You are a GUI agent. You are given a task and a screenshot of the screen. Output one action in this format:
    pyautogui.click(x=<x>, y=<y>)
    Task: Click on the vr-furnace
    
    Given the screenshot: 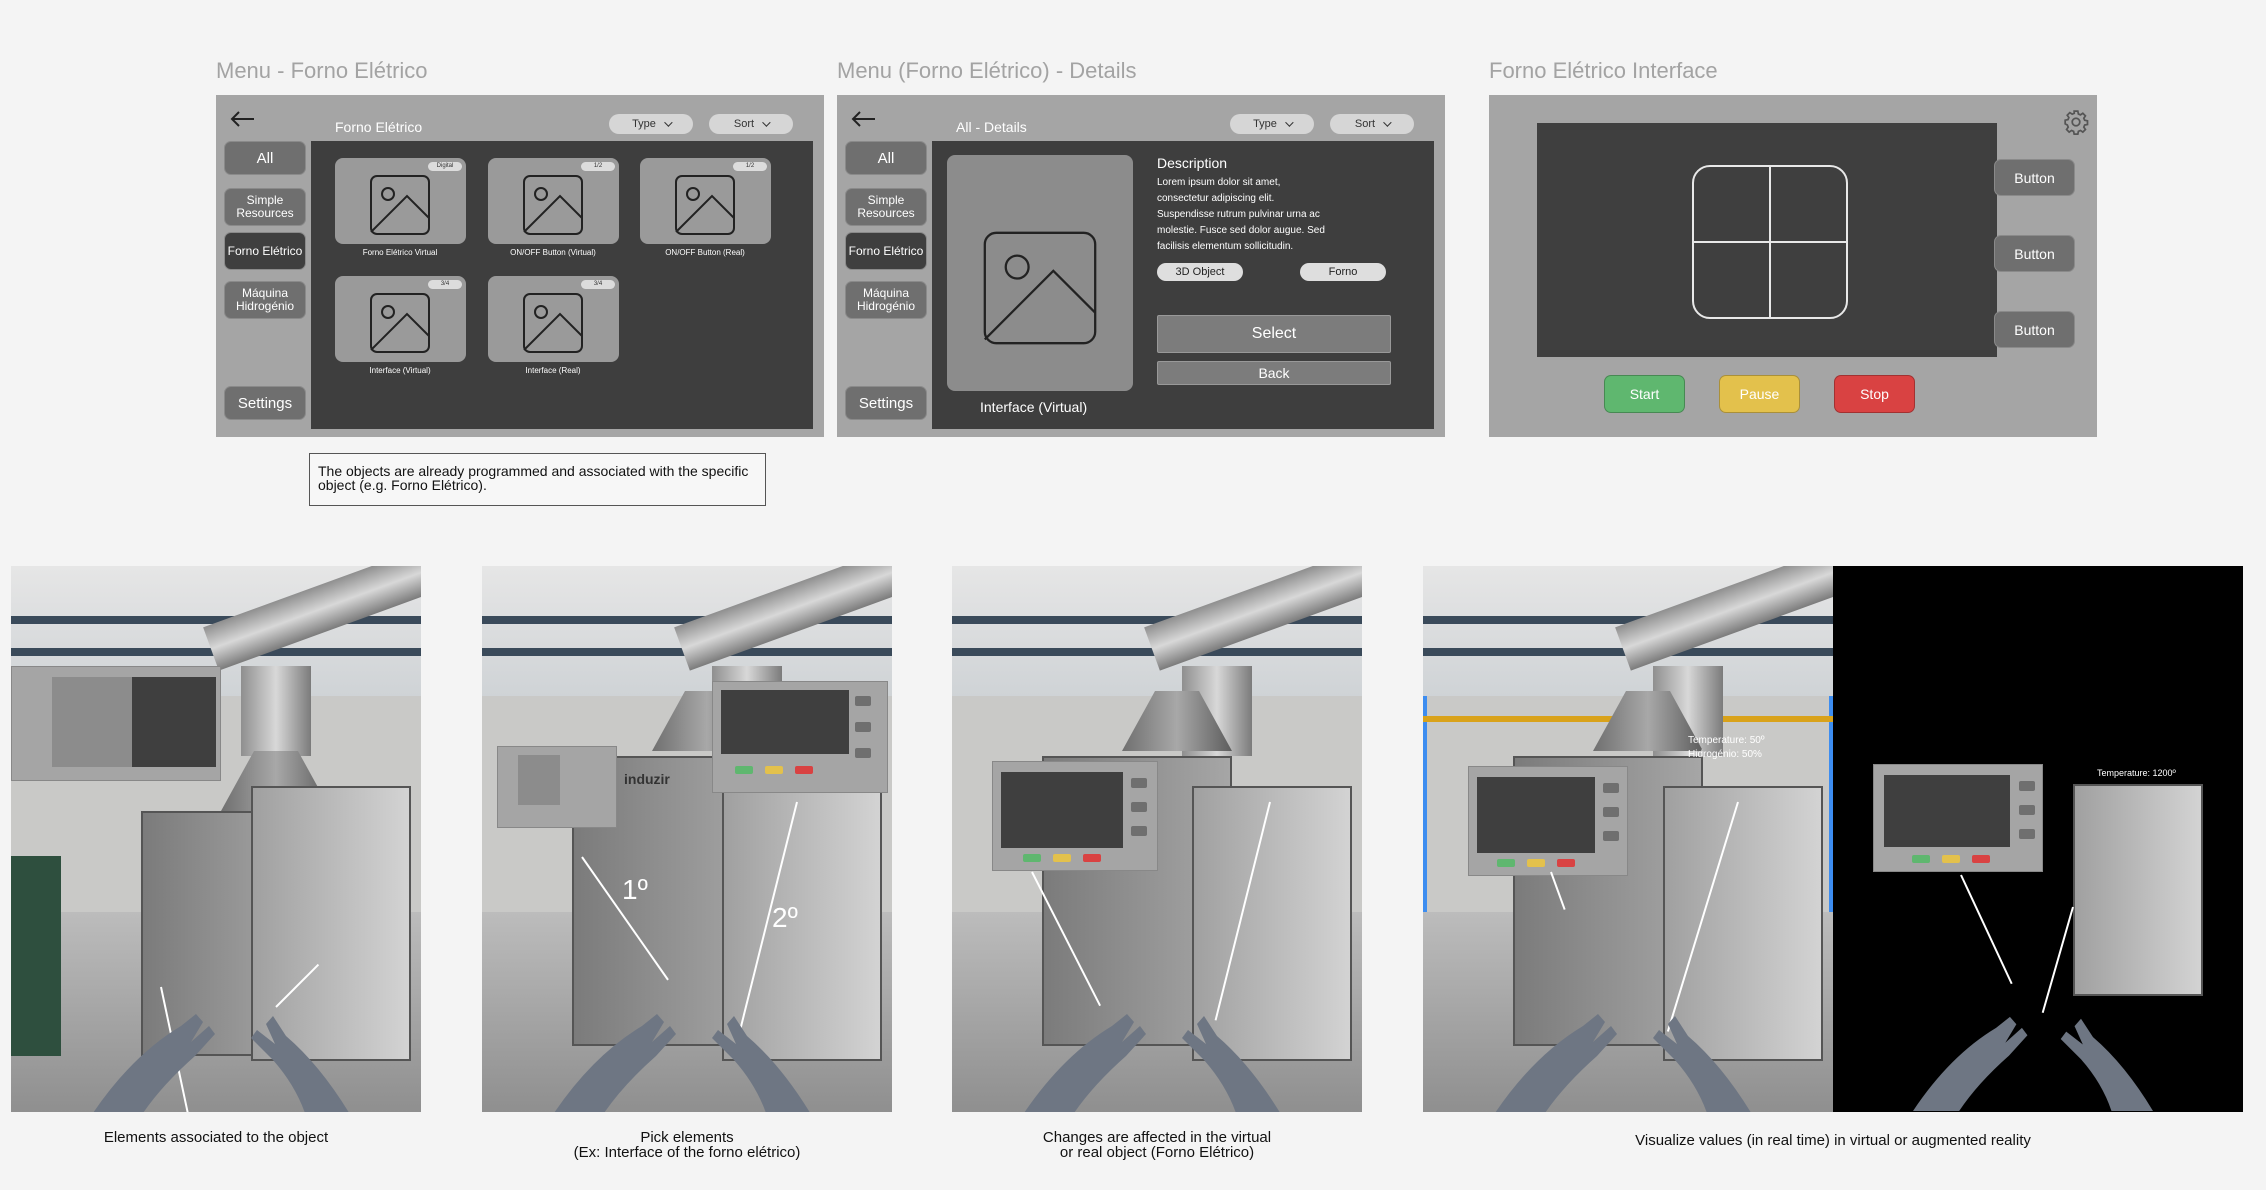 What is the action you would take?
    pyautogui.click(x=2138, y=890)
    